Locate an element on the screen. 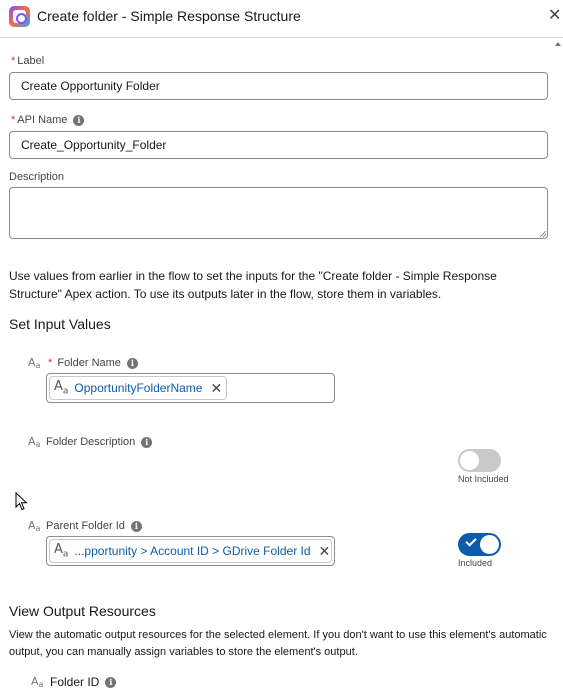 This screenshot has height=699, width=563. folder-description-include-toggle is located at coordinates (479, 460).